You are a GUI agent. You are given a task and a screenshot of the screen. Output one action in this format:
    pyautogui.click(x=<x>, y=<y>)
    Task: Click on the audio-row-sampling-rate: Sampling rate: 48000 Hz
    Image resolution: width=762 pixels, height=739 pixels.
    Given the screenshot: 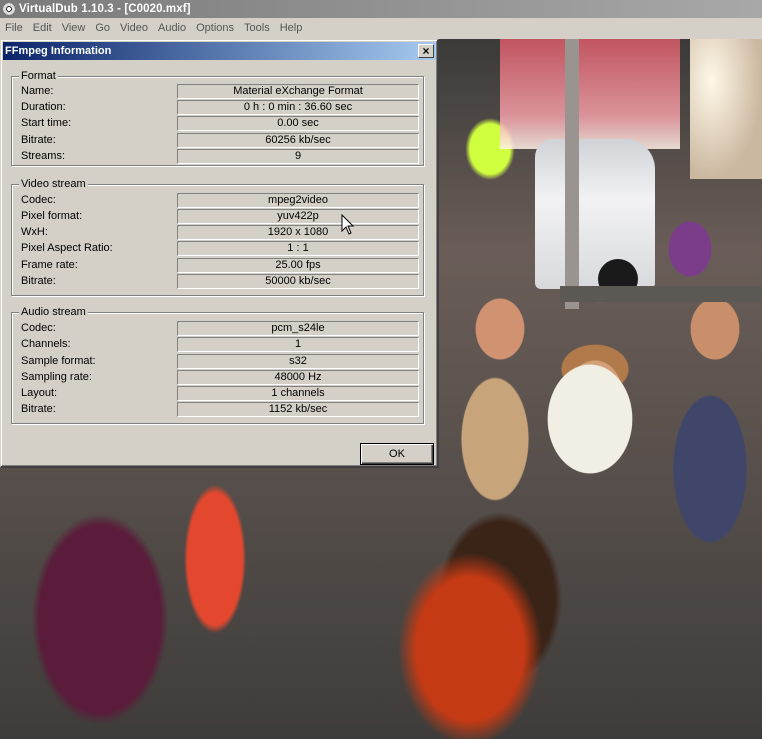 What is the action you would take?
    pyautogui.click(x=220, y=377)
    